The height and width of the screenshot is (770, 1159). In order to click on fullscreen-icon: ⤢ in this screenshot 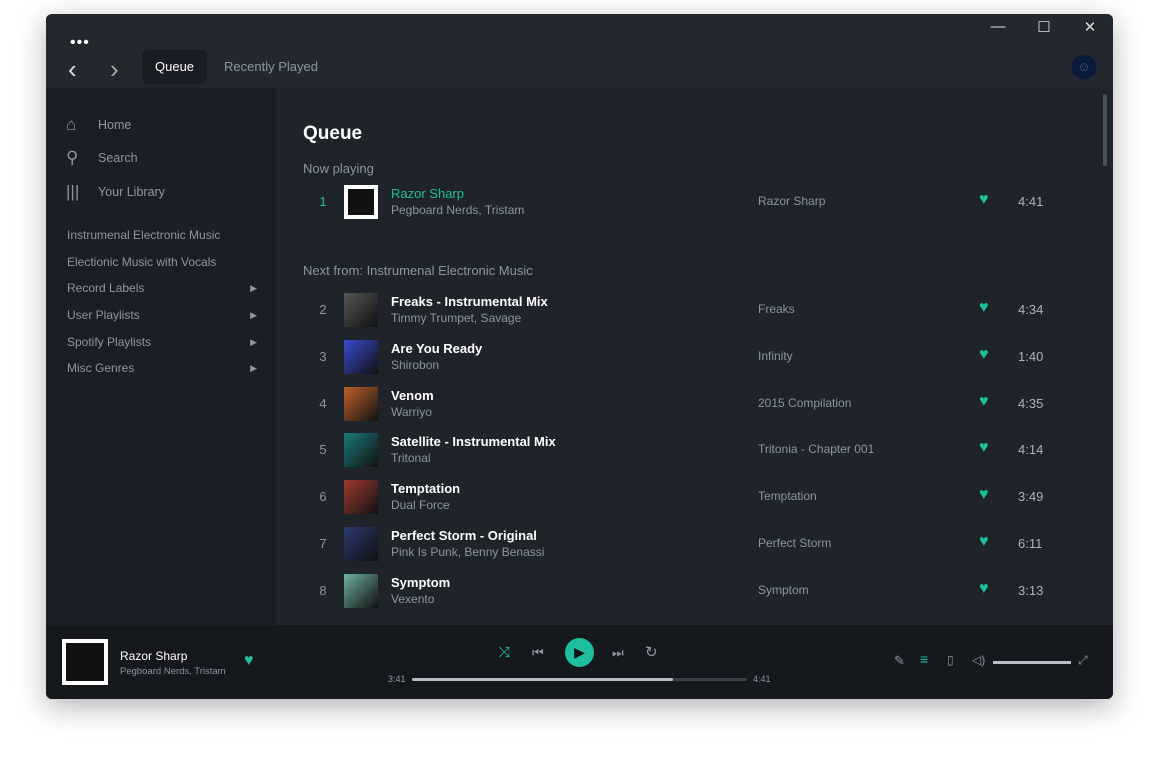, I will do `click(1083, 660)`.